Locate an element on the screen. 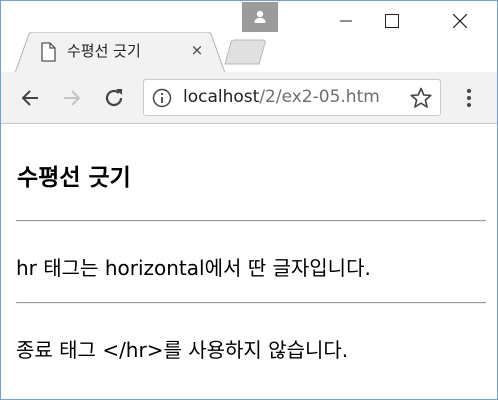 This screenshot has height=400, width=498. page-document-icon is located at coordinates (48, 52).